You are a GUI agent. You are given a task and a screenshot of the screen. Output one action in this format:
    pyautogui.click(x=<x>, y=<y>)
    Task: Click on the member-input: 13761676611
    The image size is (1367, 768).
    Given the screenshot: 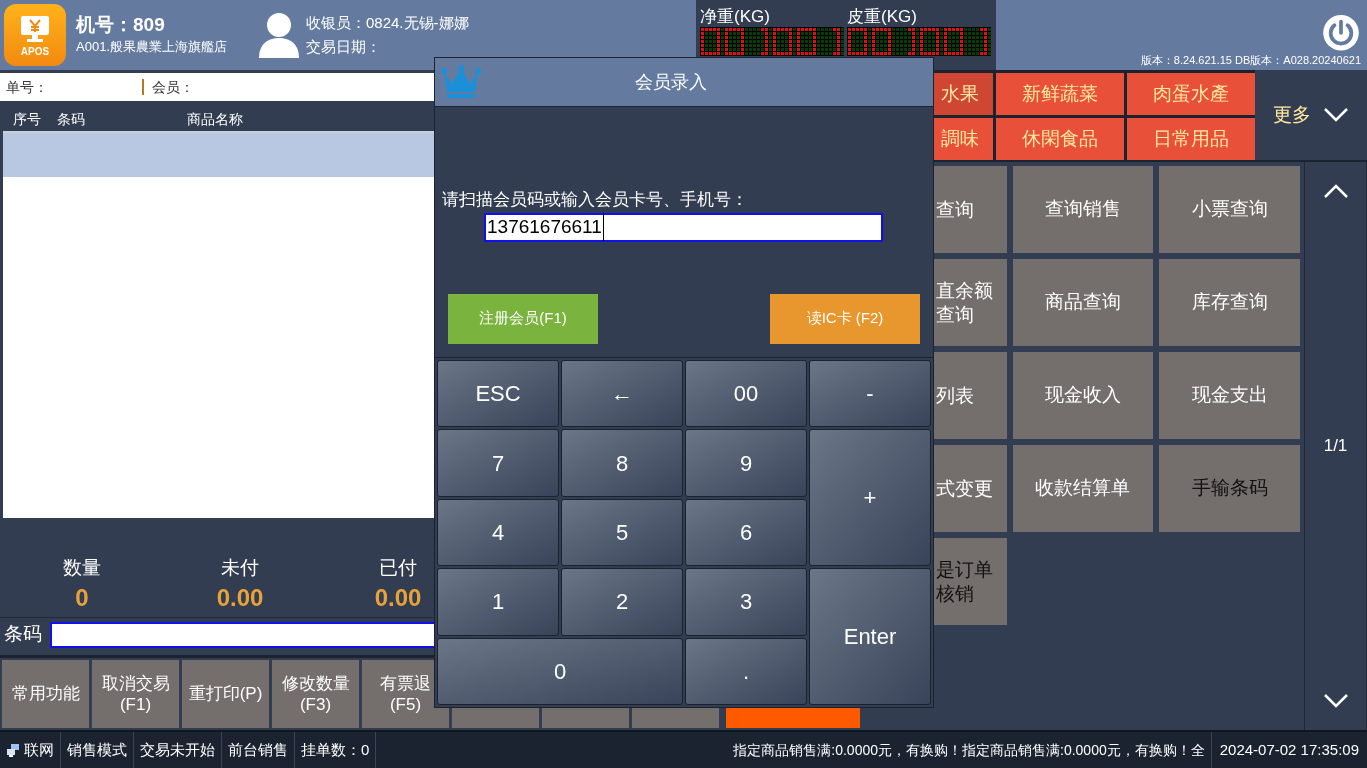 What is the action you would take?
    pyautogui.click(x=683, y=227)
    